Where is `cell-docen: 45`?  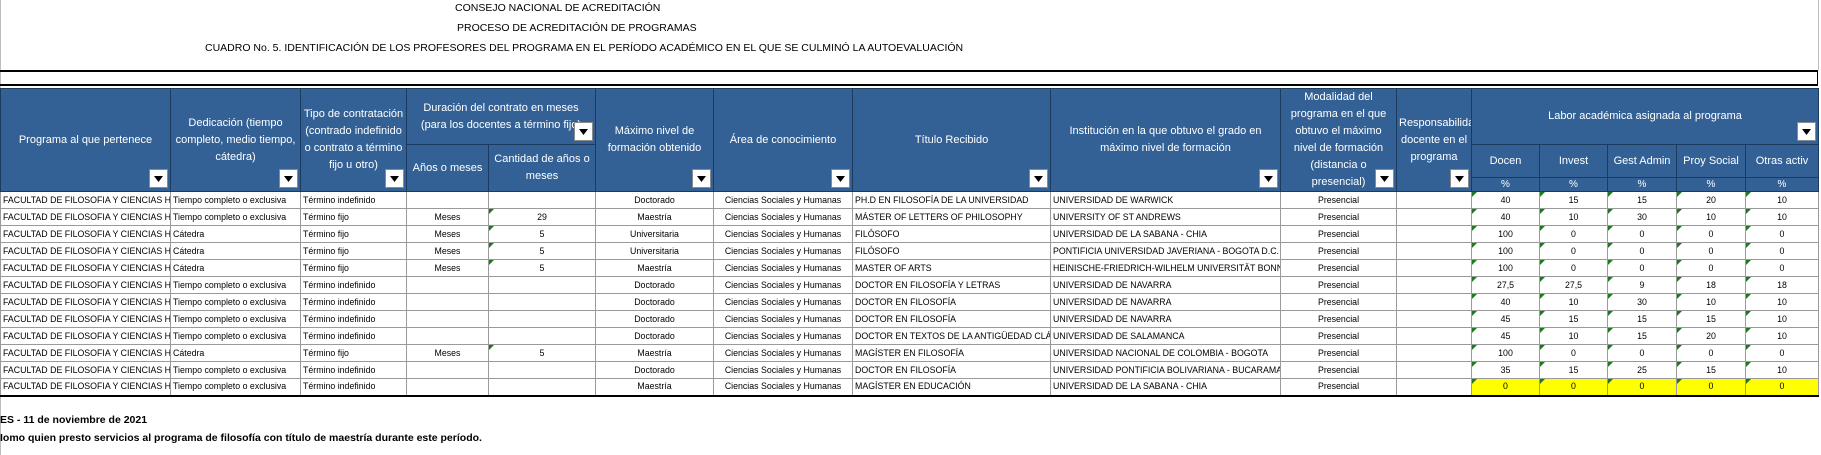 cell-docen: 45 is located at coordinates (1505, 319).